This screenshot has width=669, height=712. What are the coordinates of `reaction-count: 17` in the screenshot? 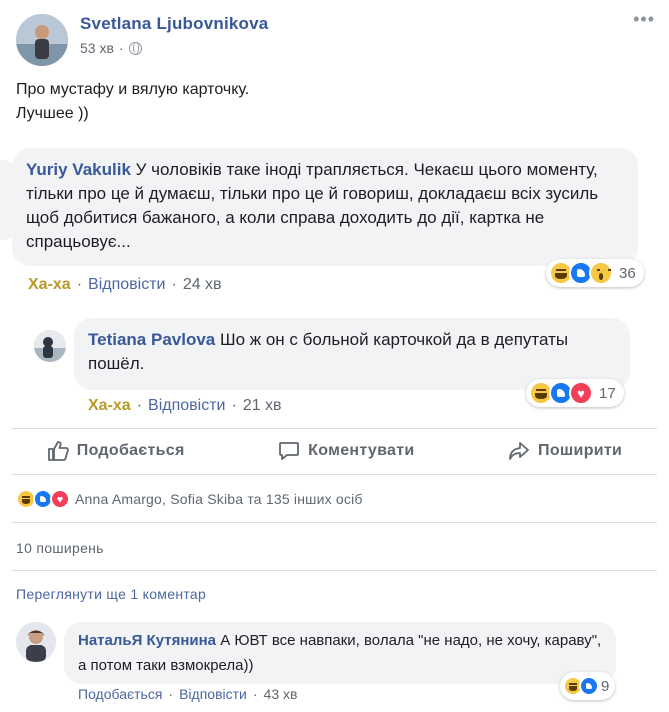 It's located at (607, 393).